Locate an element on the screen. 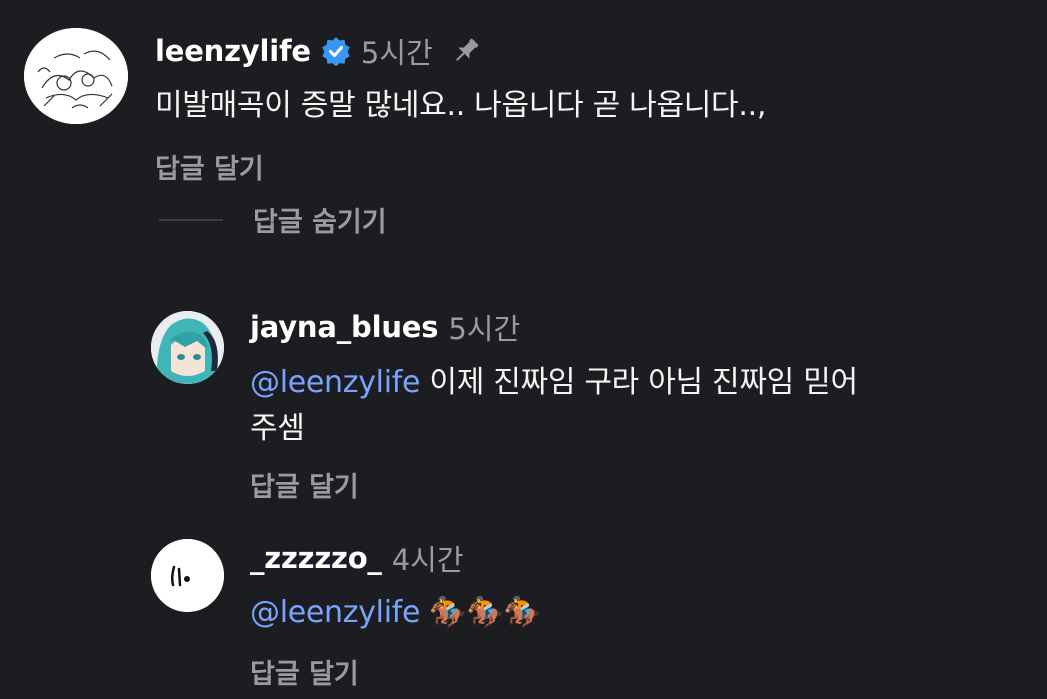 Image resolution: width=1047 pixels, height=699 pixels. reply-2-username: _zzzzzo_ is located at coordinates (316, 558).